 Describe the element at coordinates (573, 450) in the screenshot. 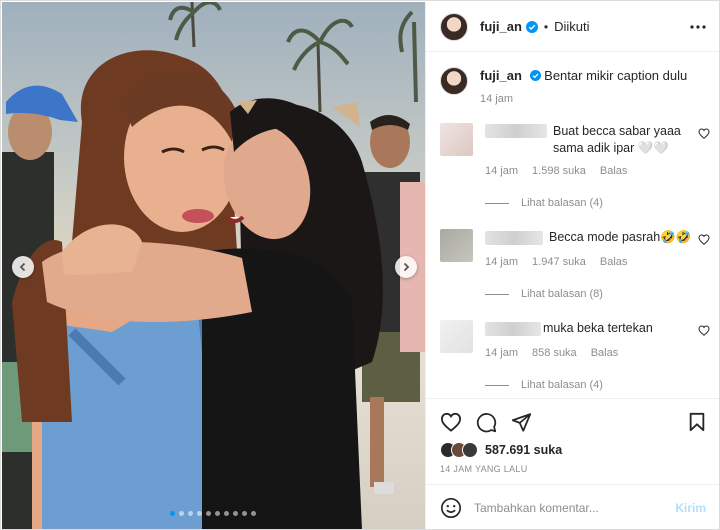

I see `likes-row: 587.691 suka` at that location.